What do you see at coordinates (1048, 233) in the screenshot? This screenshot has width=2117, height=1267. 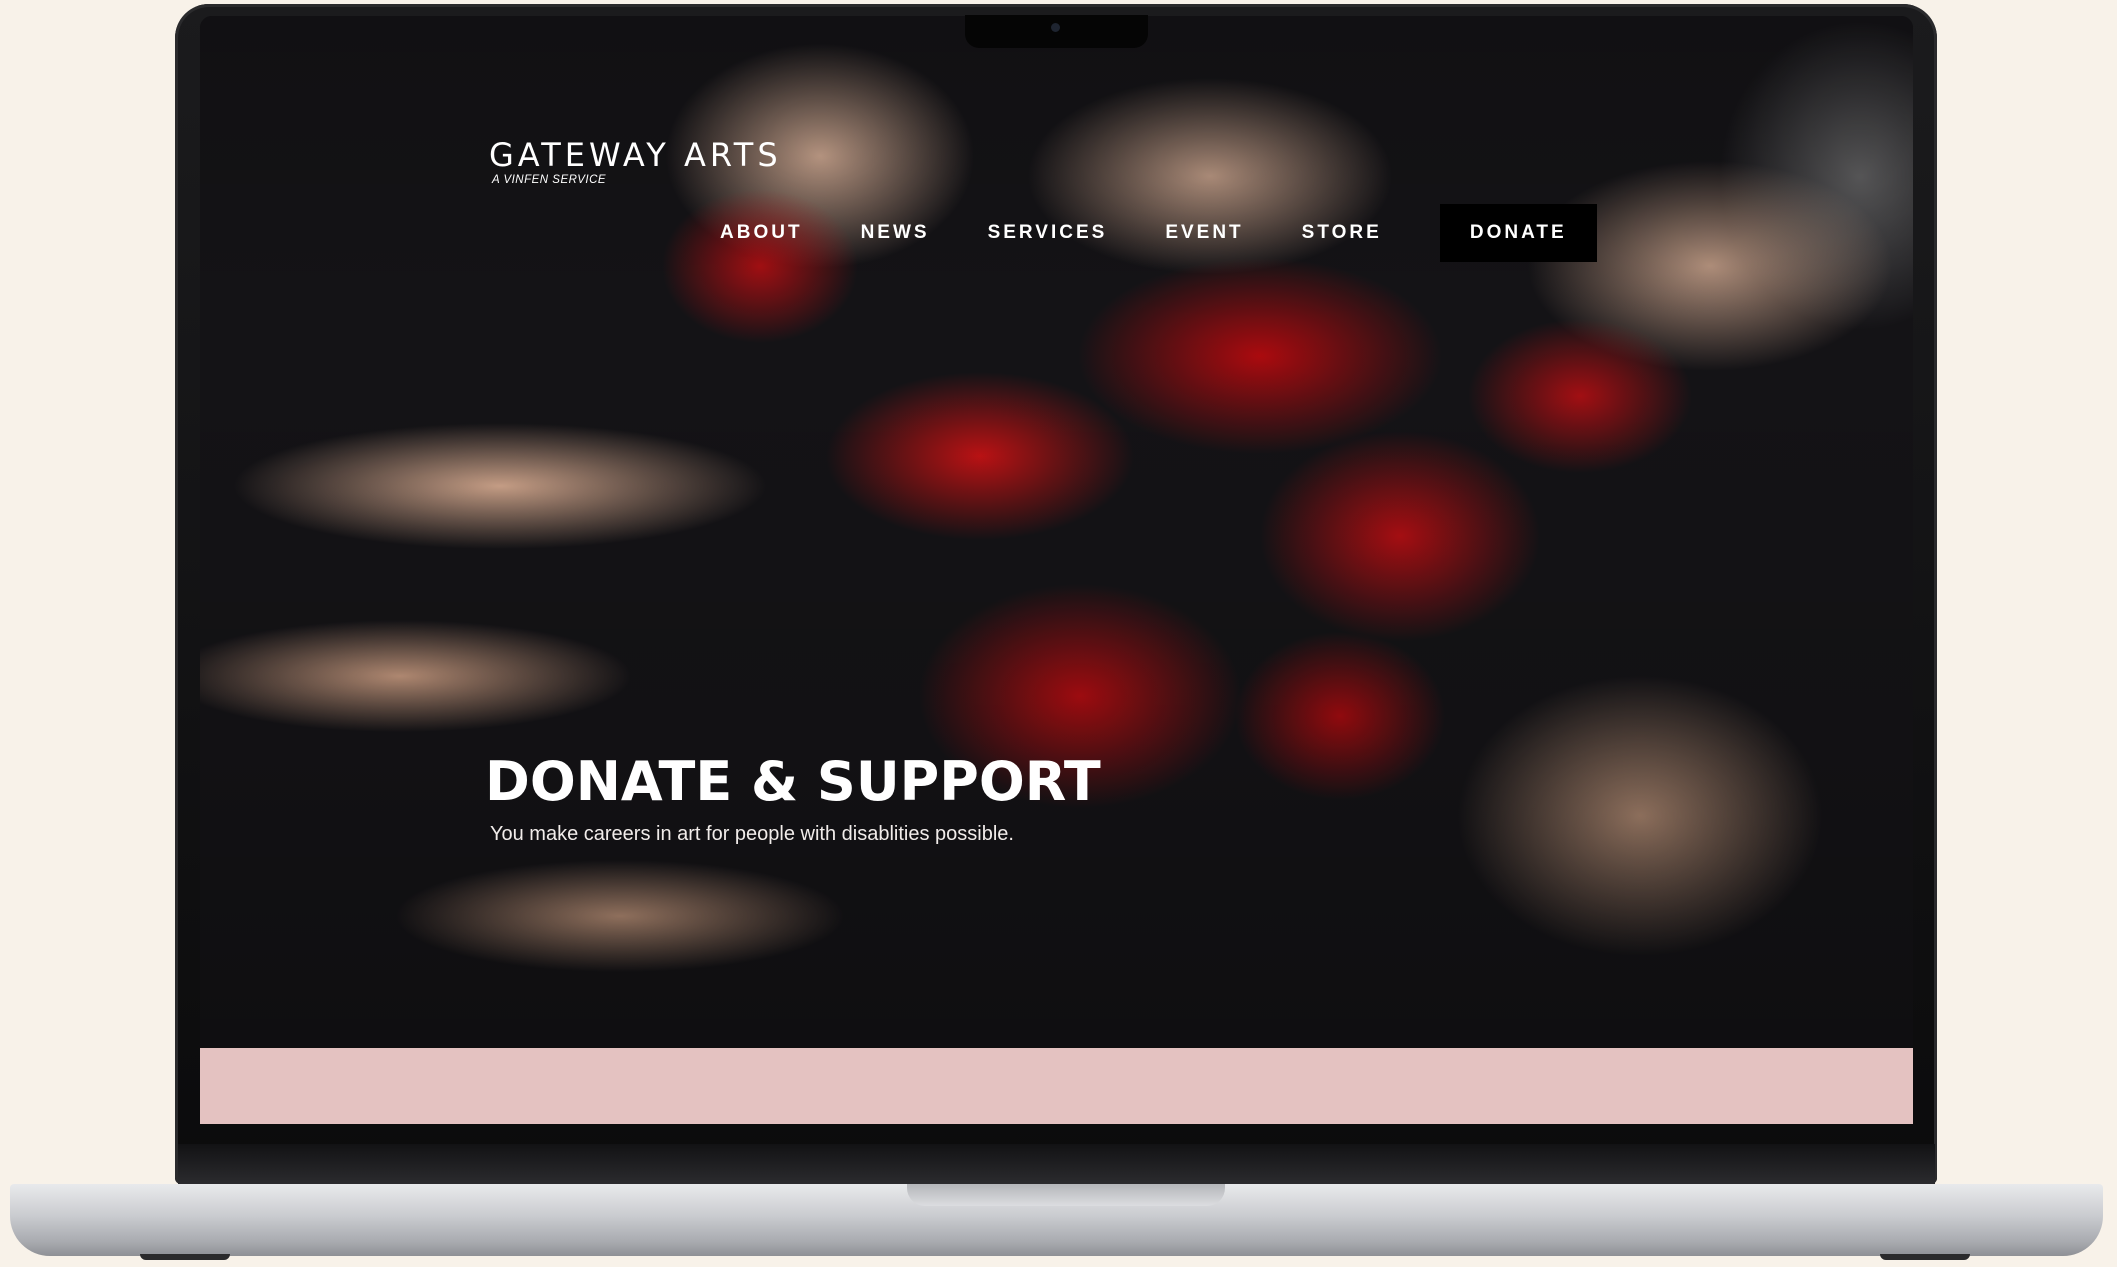 I see `nav-link-services: SERVICES` at bounding box center [1048, 233].